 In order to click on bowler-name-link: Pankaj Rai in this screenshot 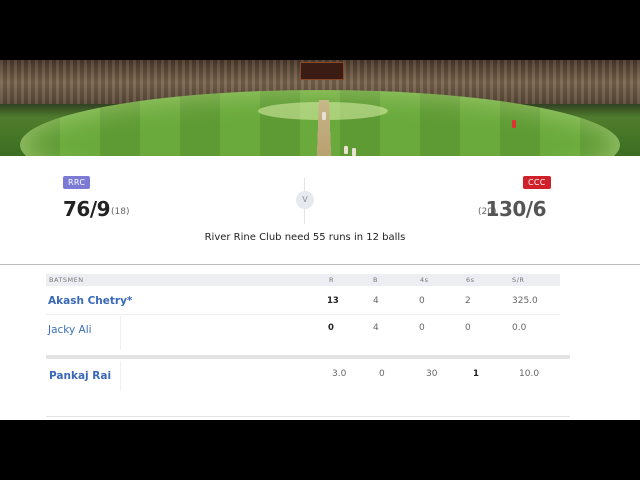, I will do `click(80, 376)`.